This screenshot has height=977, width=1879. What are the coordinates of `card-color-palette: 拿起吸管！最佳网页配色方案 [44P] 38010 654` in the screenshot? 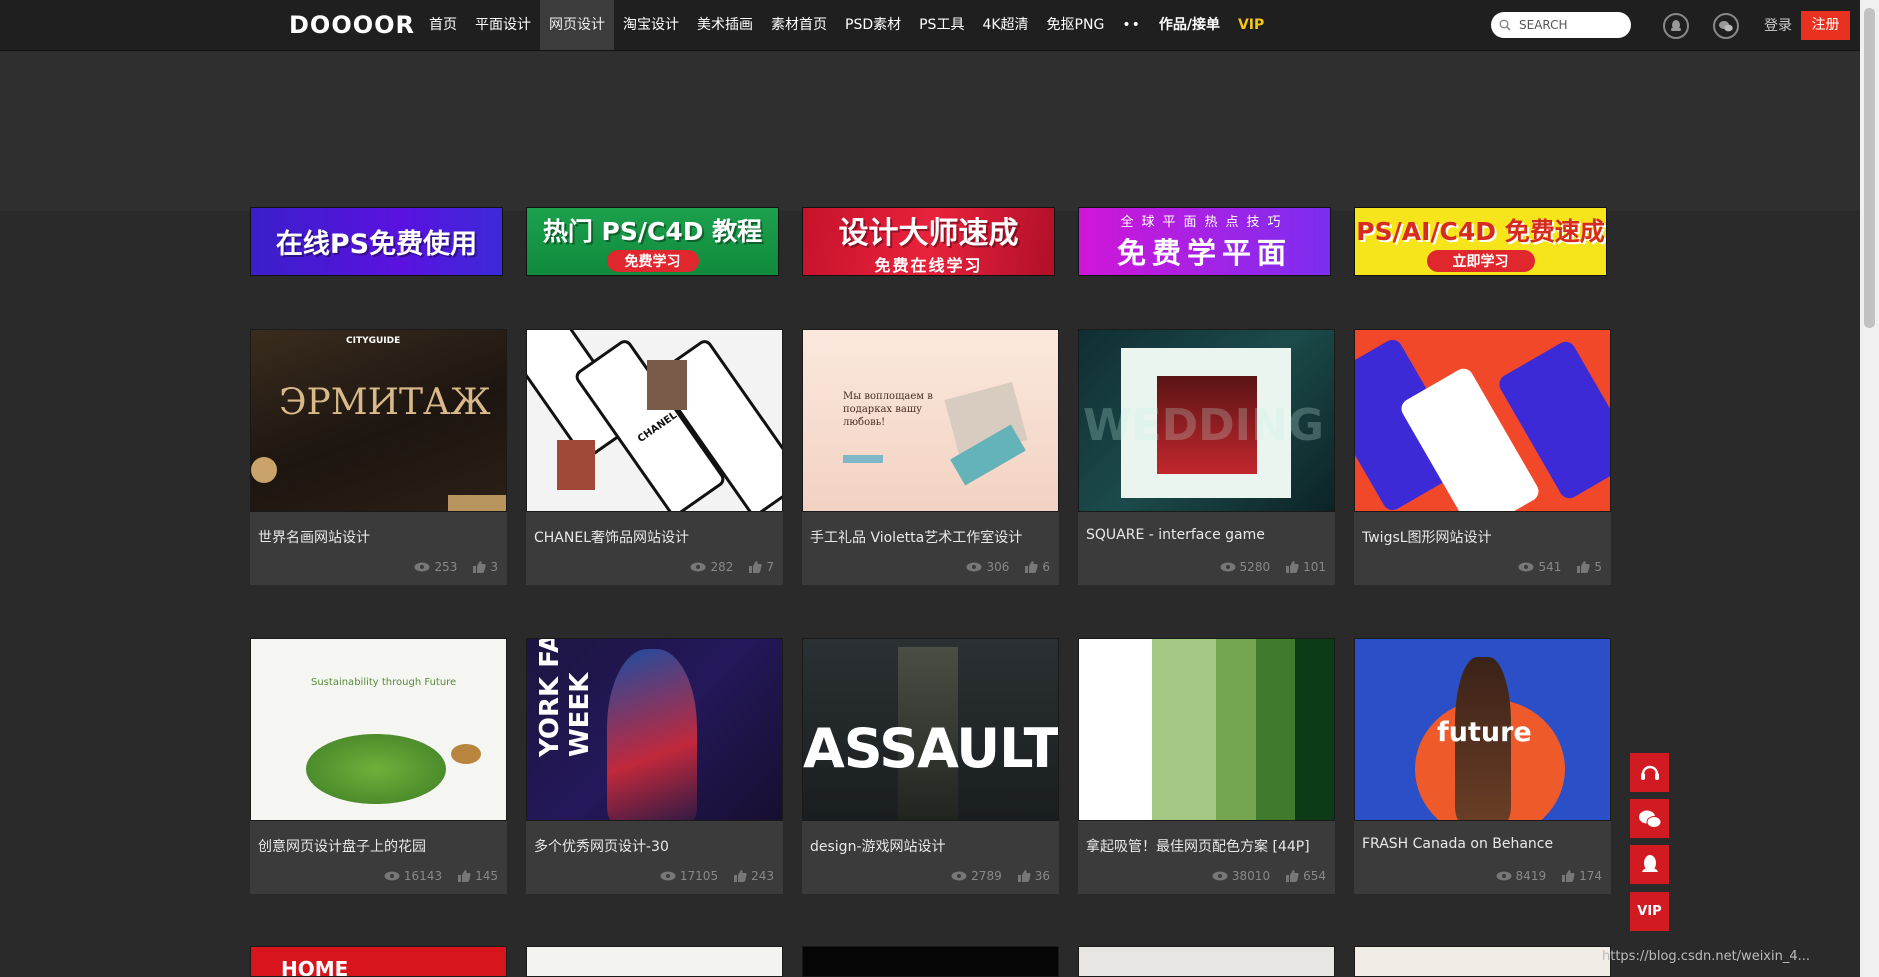 It's located at (1206, 766).